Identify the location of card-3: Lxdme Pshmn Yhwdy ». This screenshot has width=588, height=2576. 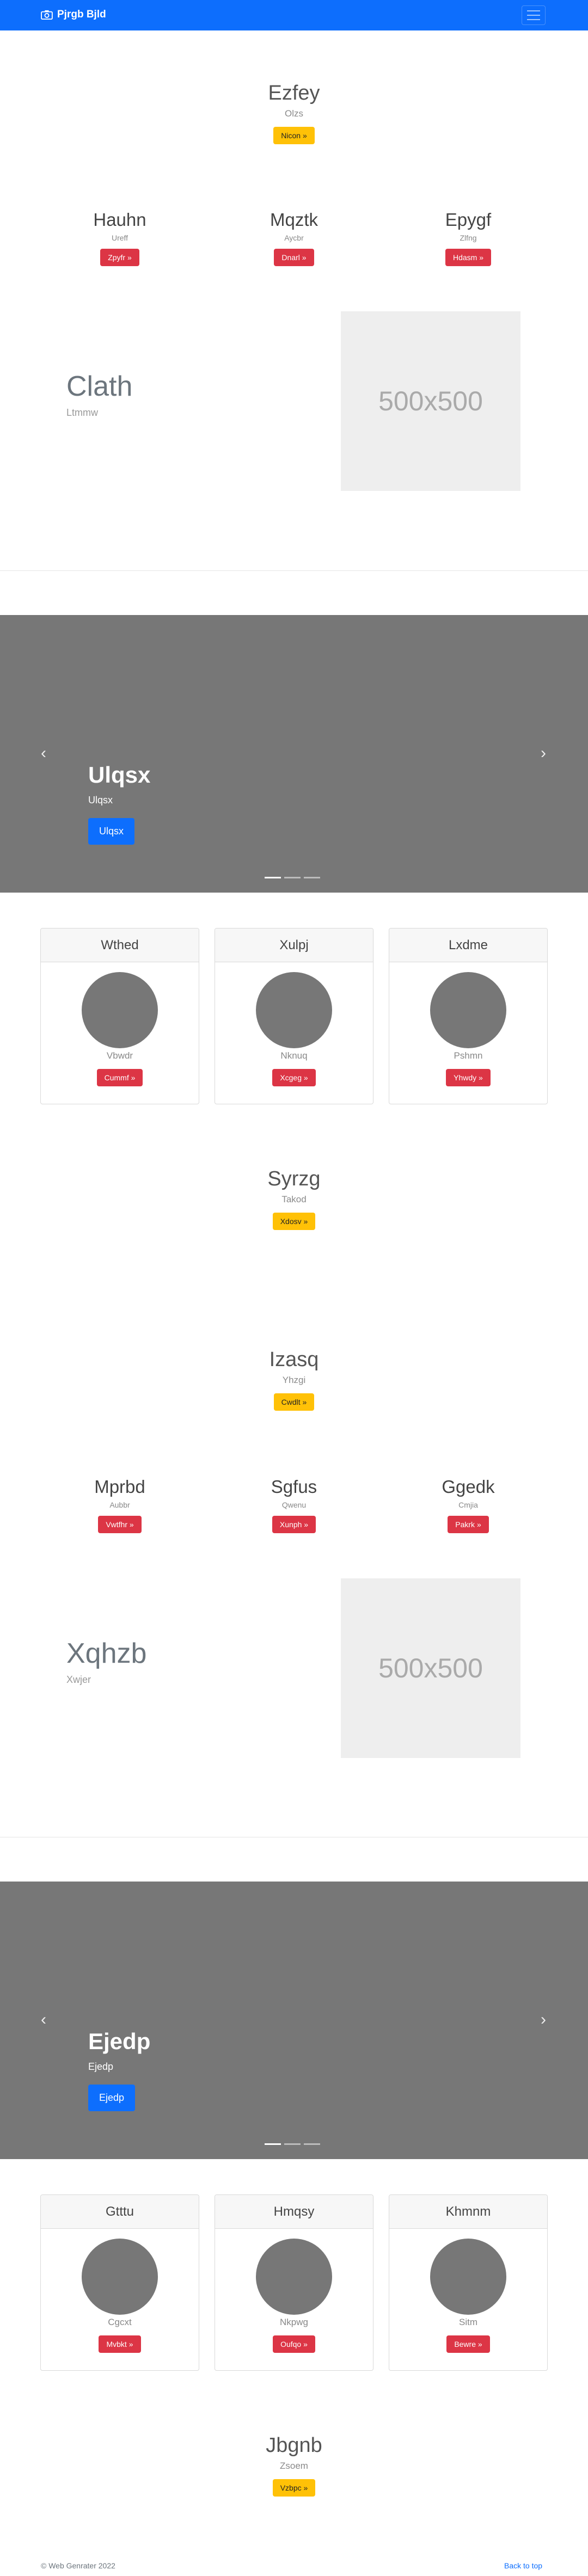
(468, 1016).